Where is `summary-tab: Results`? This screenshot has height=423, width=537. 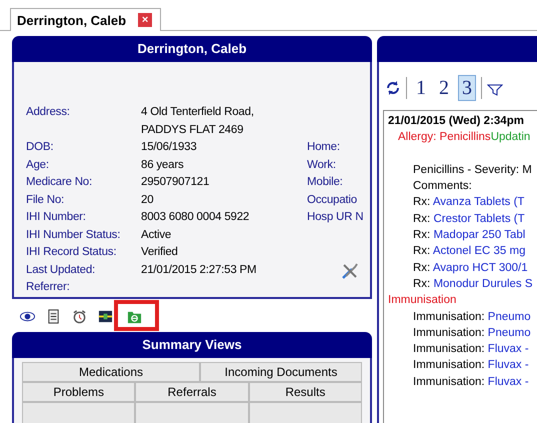
summary-tab: Results is located at coordinates (305, 392).